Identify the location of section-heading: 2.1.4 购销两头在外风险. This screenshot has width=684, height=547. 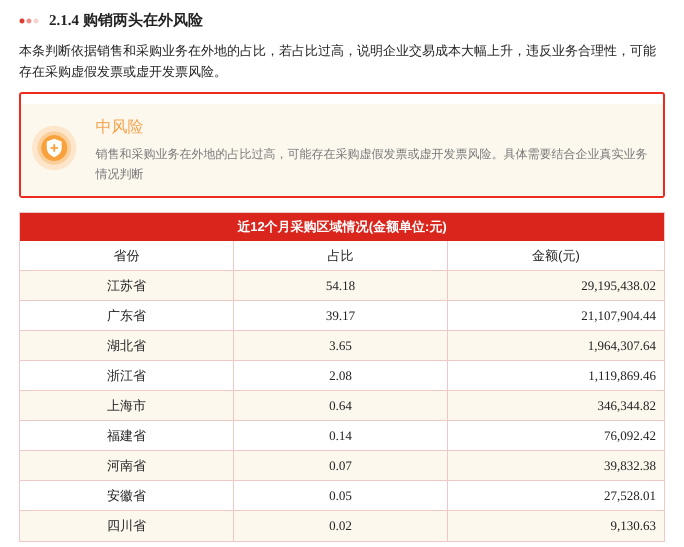
(126, 20).